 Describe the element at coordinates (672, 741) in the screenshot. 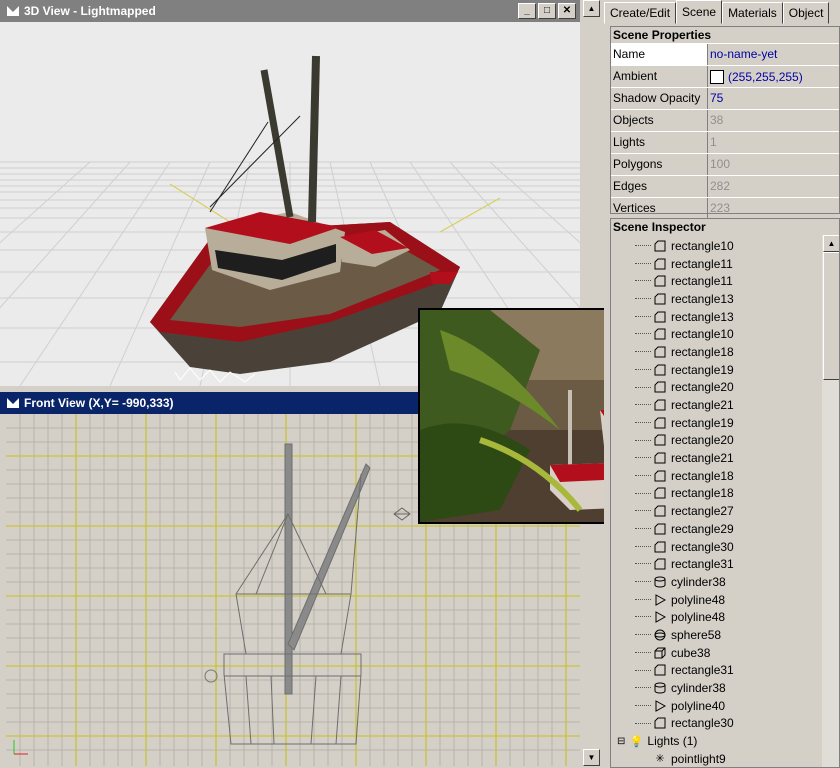

I see `lights-group-label: Lights (1)` at that location.